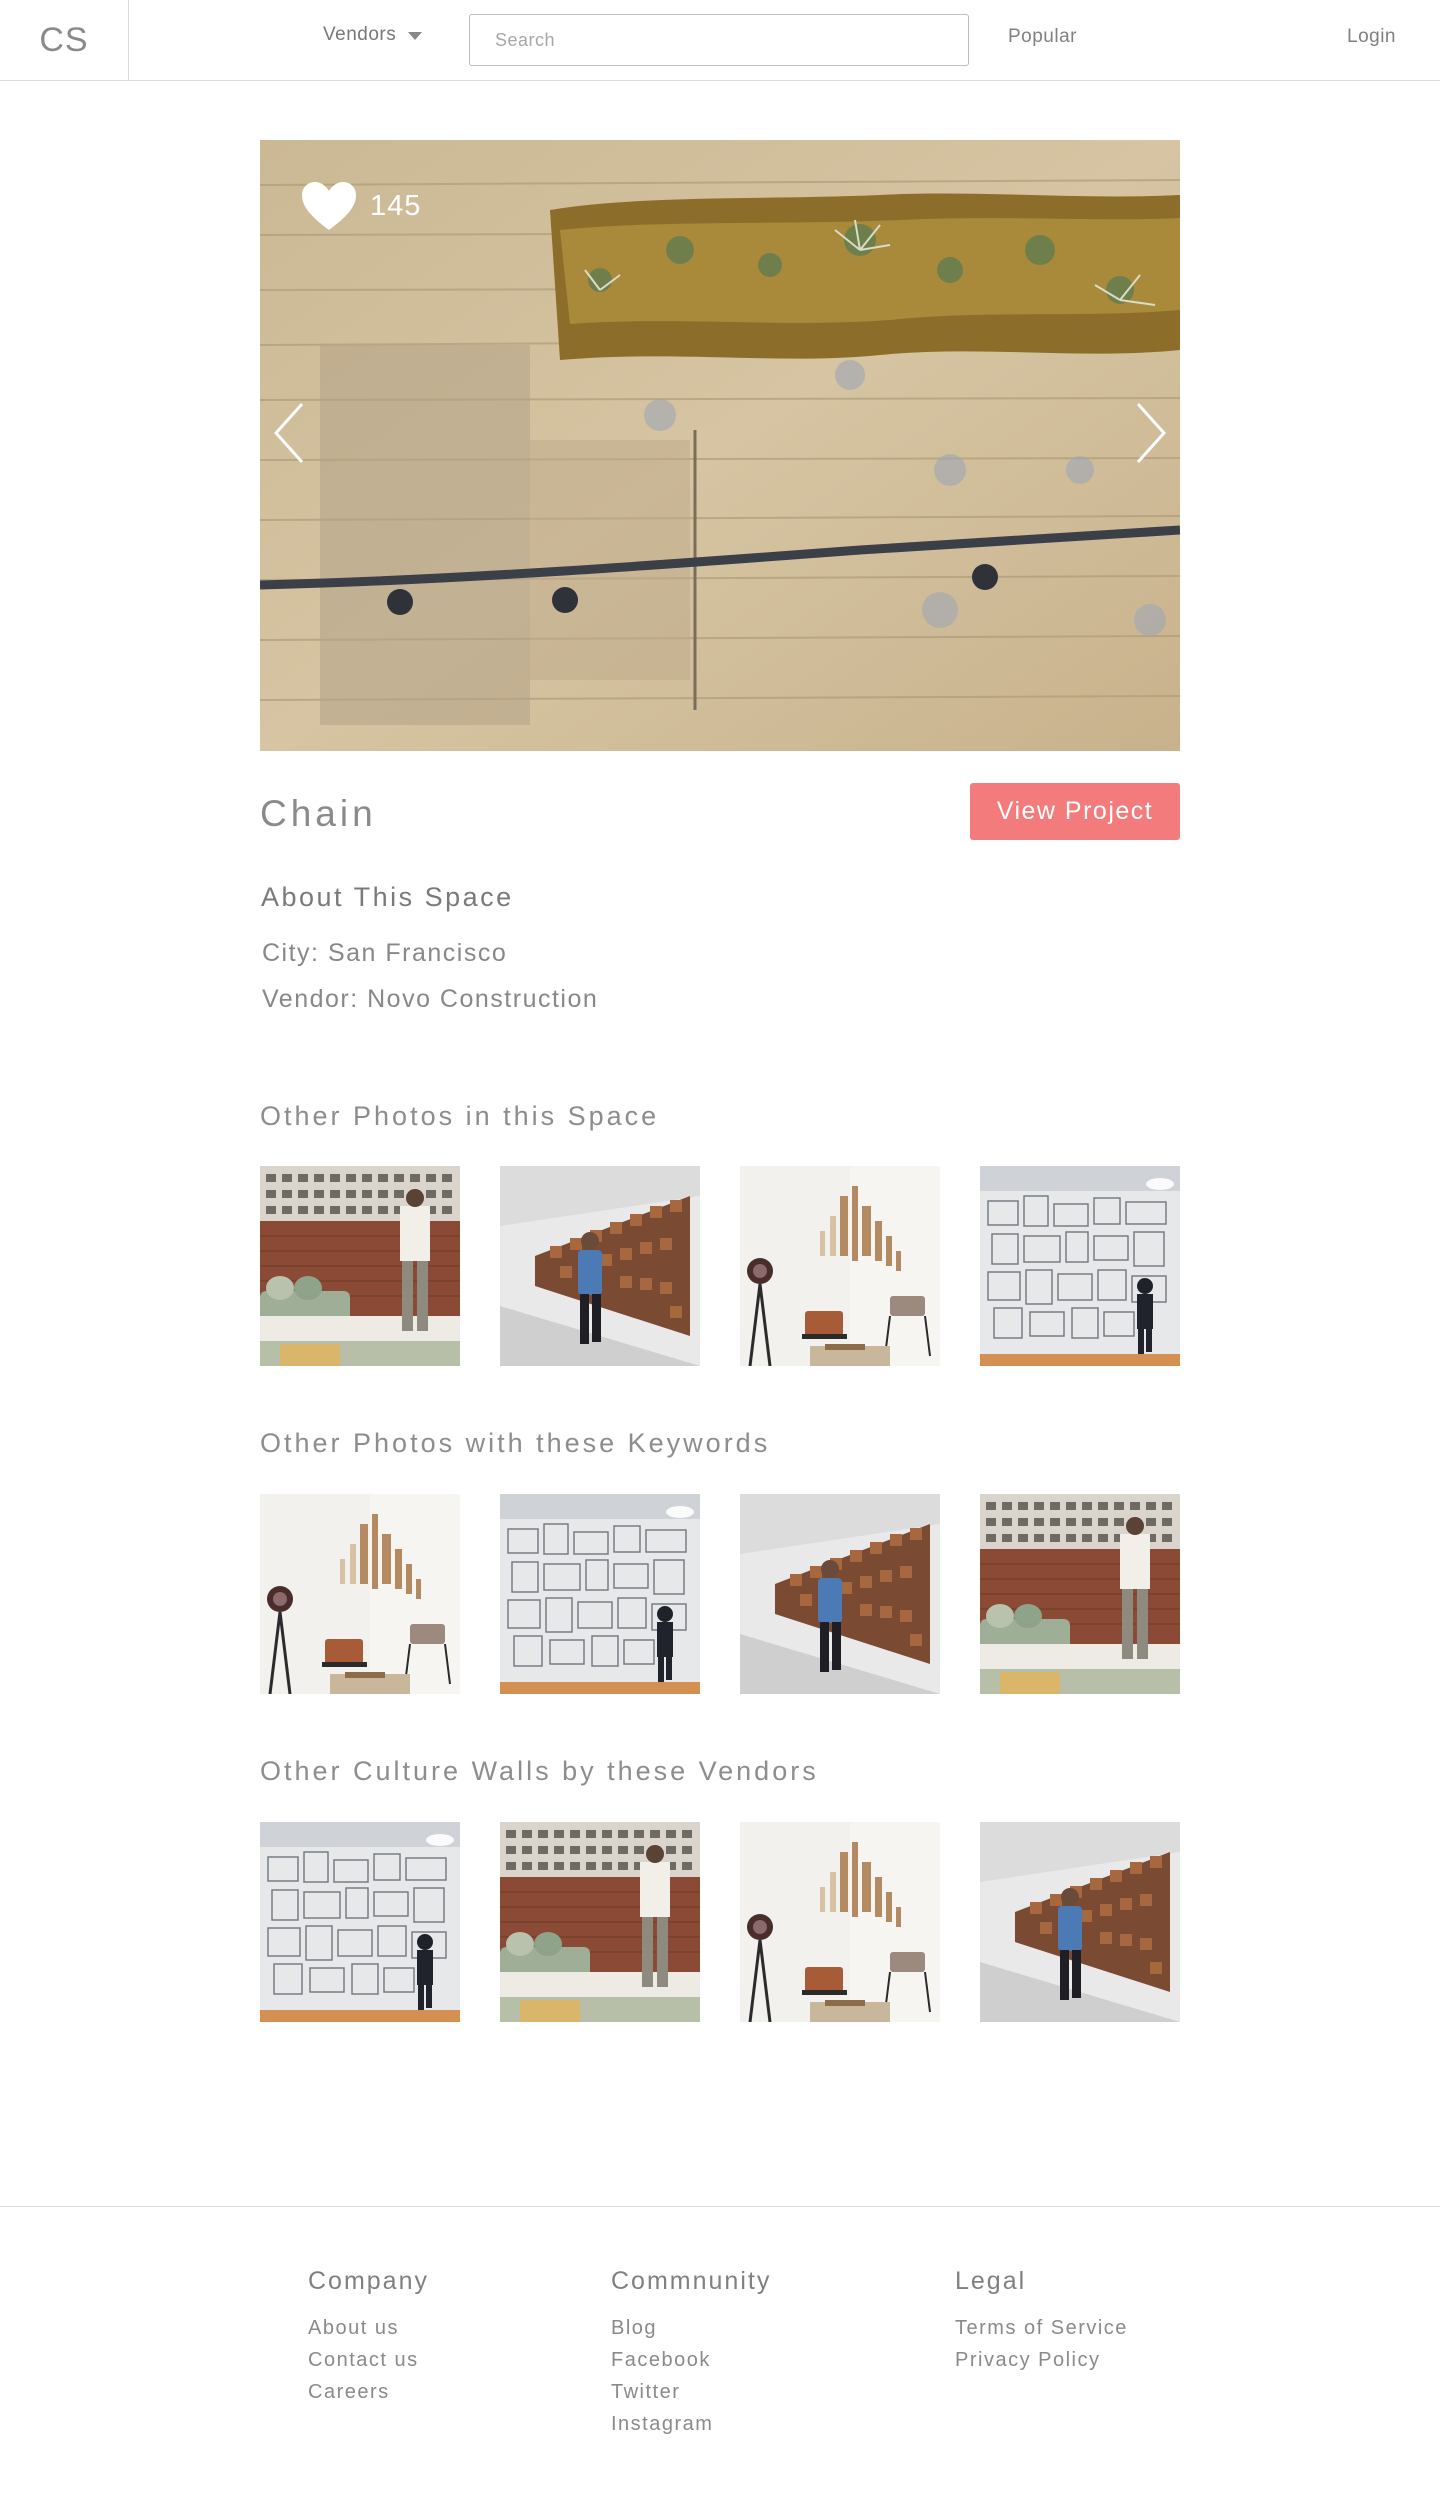 The image size is (1440, 2494). What do you see at coordinates (368, 2281) in the screenshot?
I see `footer-heading: Company` at bounding box center [368, 2281].